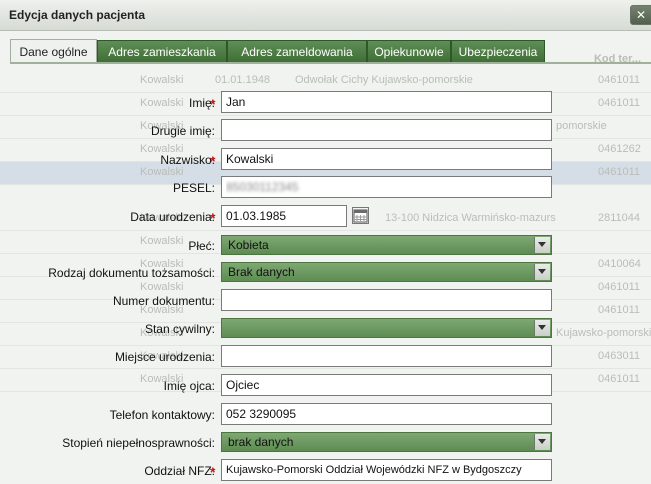 Image resolution: width=651 pixels, height=484 pixels. What do you see at coordinates (77, 15) in the screenshot?
I see `window-title: Edycja danych pacjenta` at bounding box center [77, 15].